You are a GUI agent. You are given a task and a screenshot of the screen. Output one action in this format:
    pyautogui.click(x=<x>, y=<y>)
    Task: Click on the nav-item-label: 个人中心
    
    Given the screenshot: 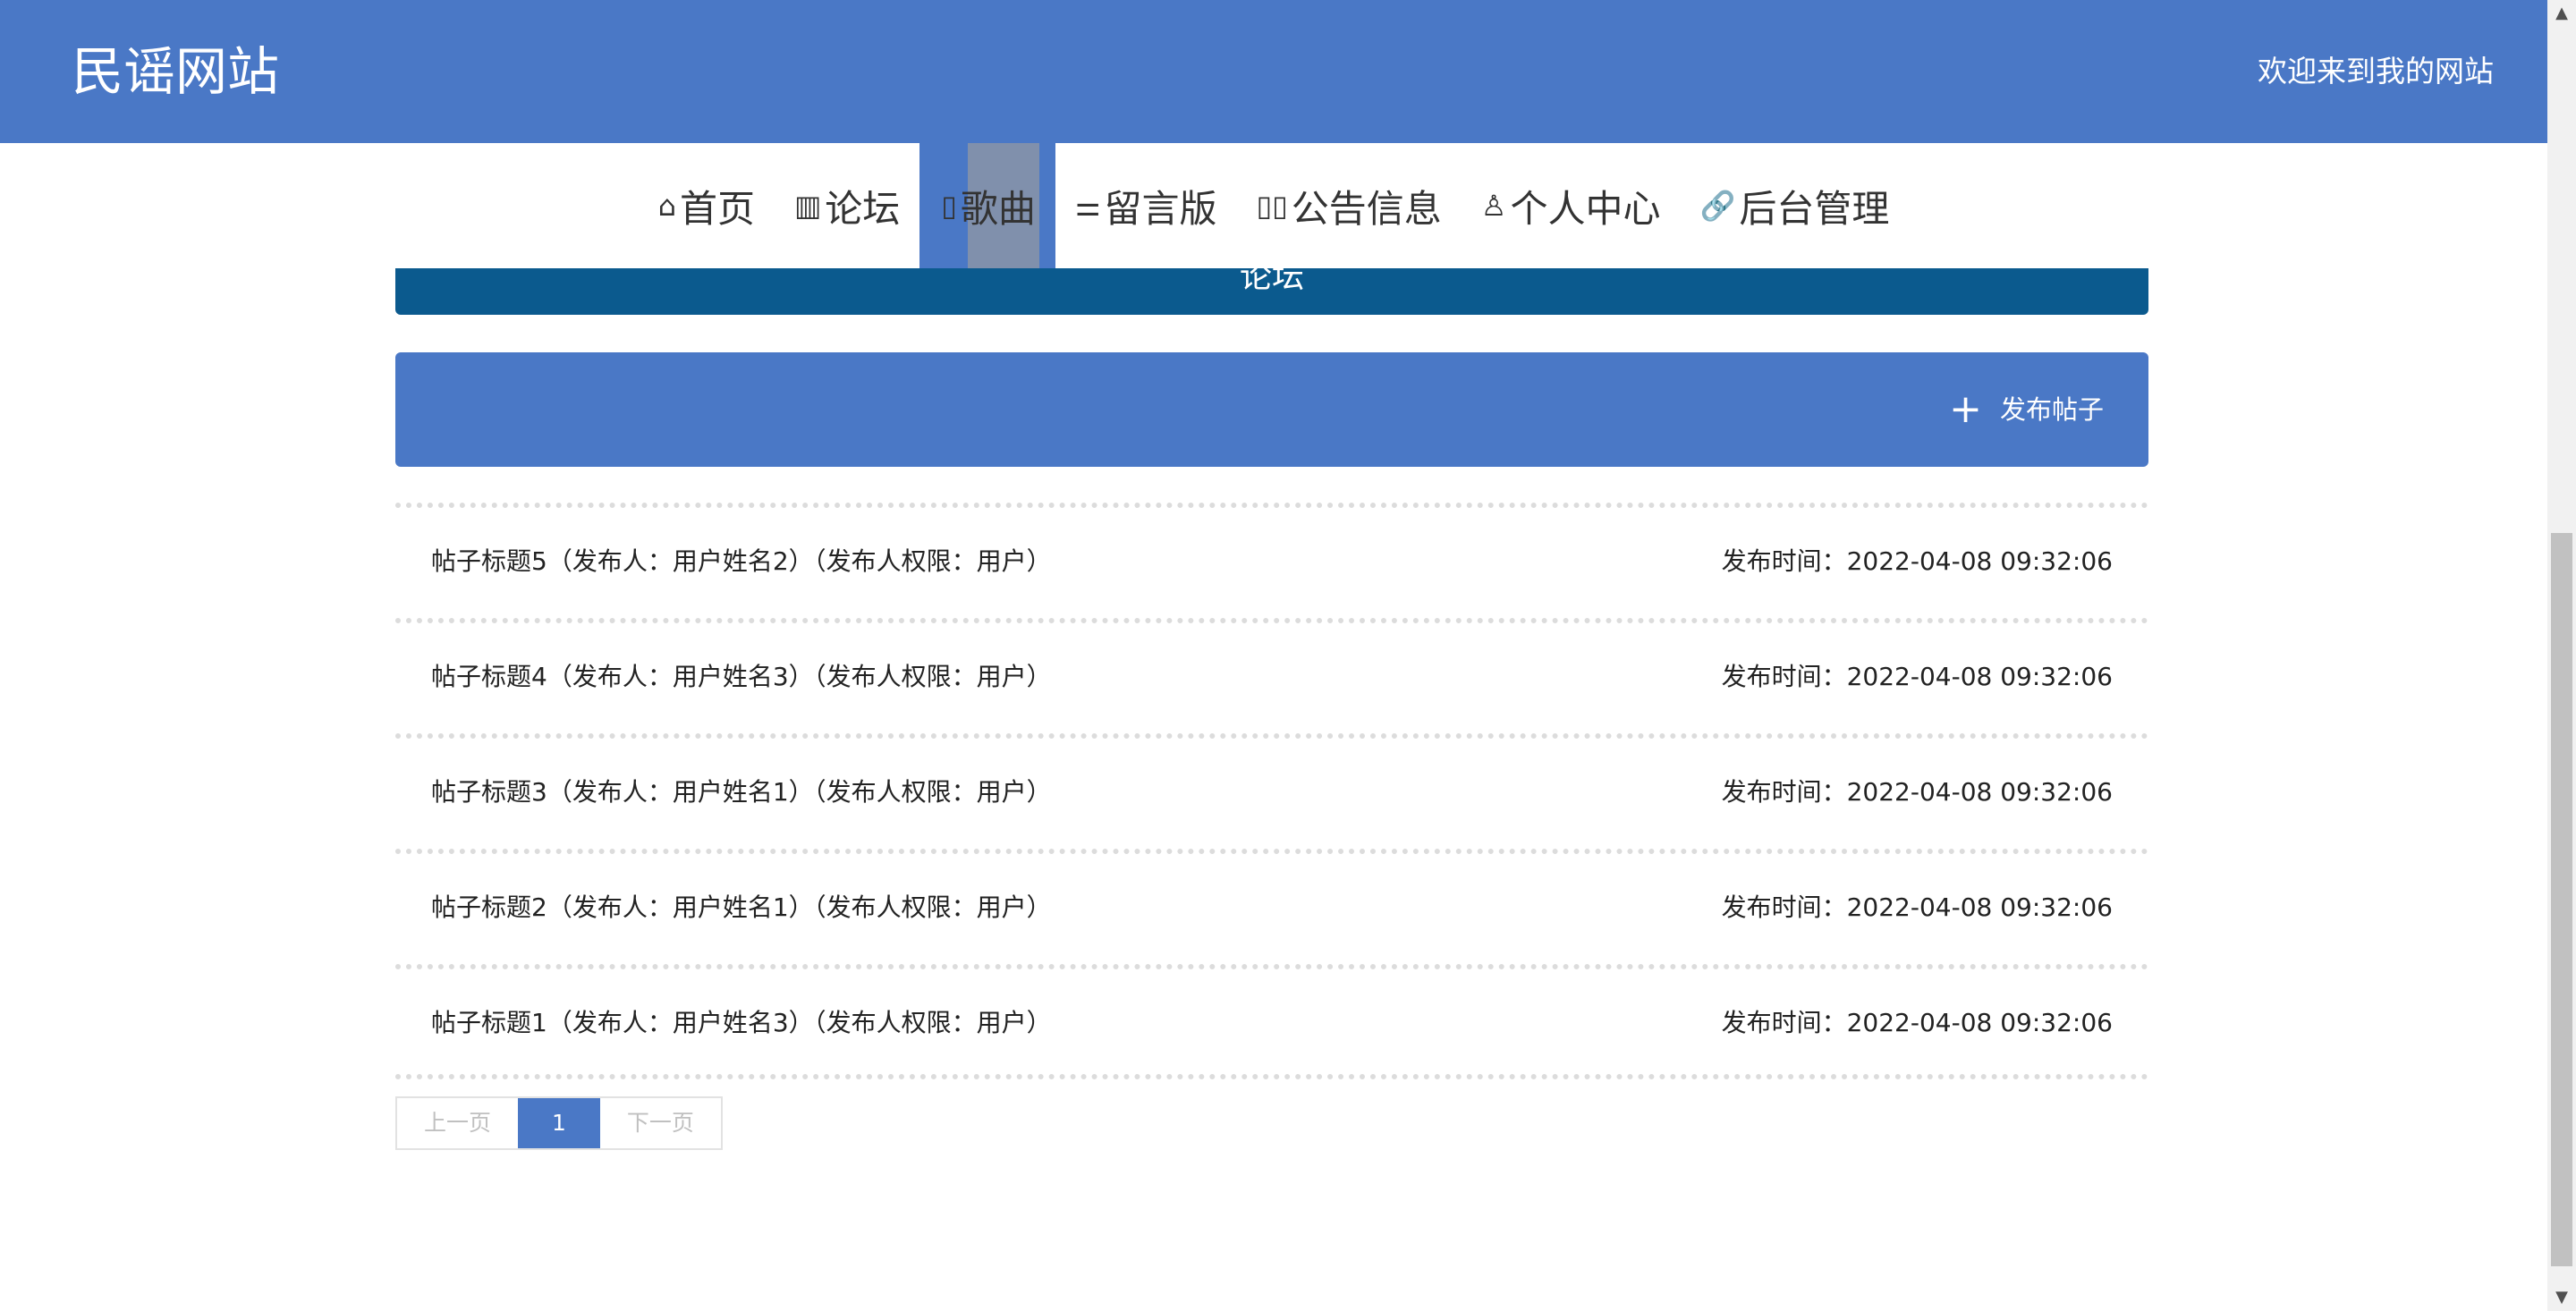 What is the action you would take?
    pyautogui.click(x=1585, y=208)
    